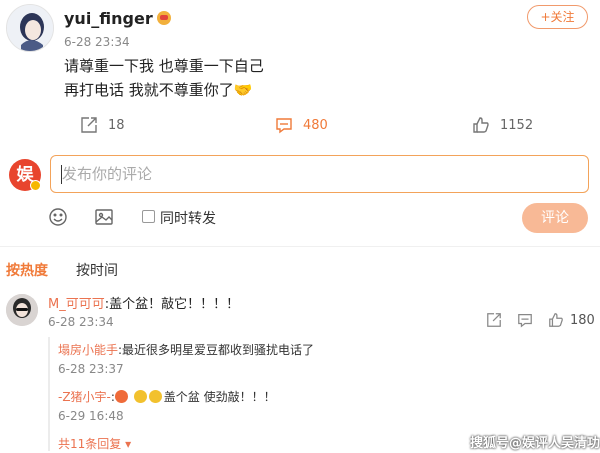 The height and width of the screenshot is (453, 600). Describe the element at coordinates (158, 90) in the screenshot. I see `post-text-line-2: 再打电话 我就不尊重你了🤝` at that location.